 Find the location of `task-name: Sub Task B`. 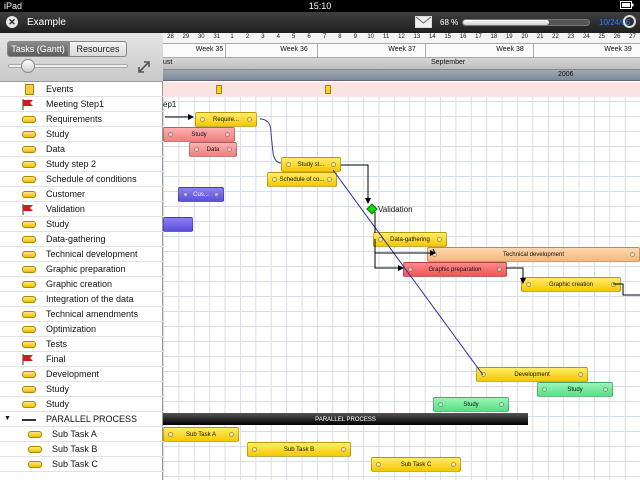

task-name: Sub Task B is located at coordinates (75, 449).